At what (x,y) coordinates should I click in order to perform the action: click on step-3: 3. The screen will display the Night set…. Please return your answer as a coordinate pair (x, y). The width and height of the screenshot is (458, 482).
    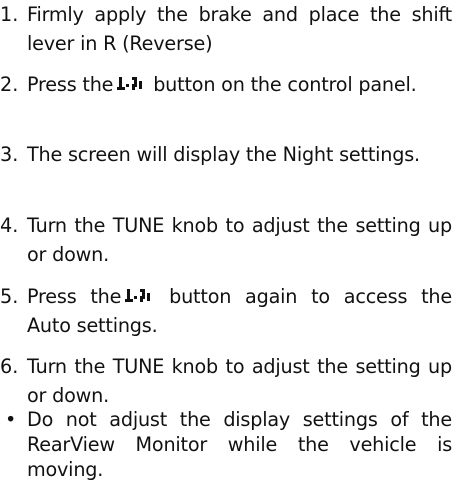
    Looking at the image, I should click on (226, 154).